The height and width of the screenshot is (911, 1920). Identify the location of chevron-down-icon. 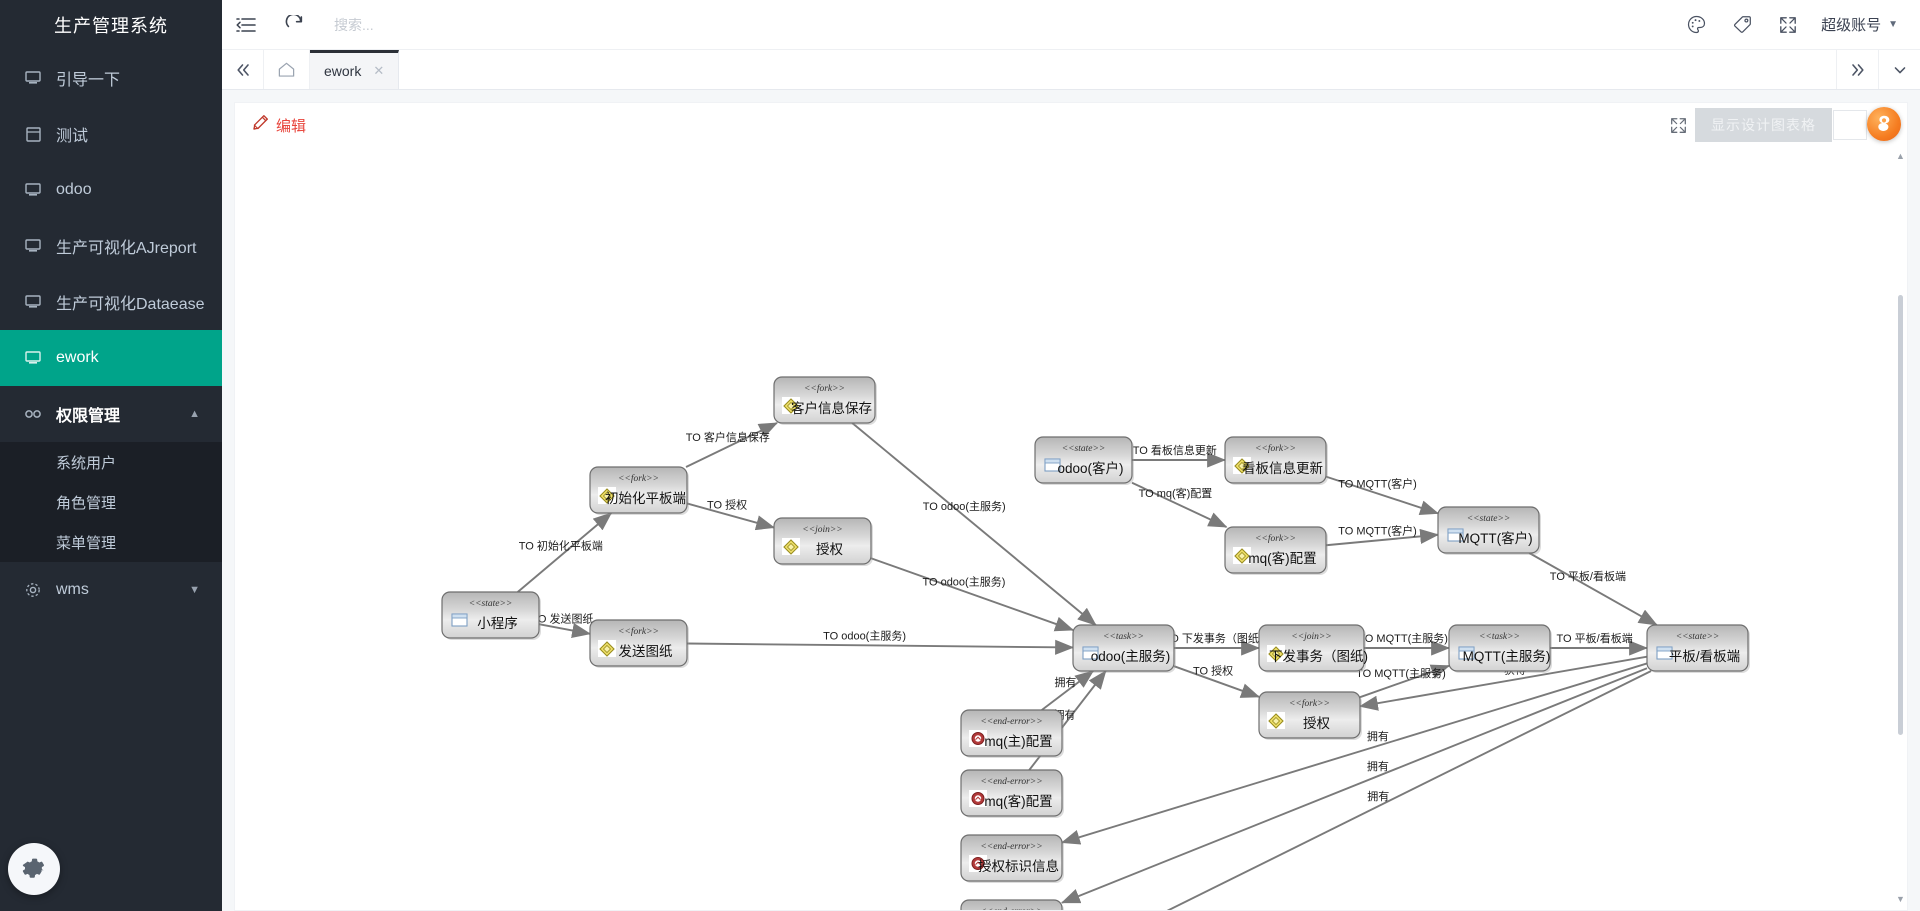
(1899, 69).